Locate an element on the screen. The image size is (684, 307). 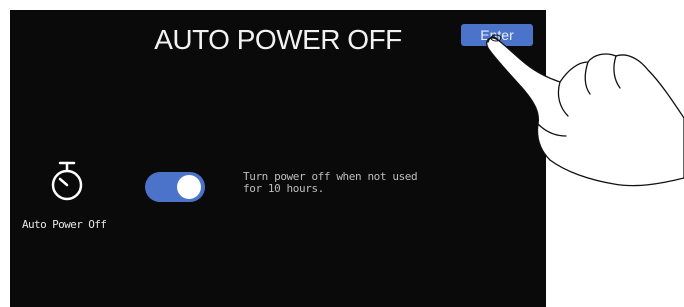
stopwatch-icon is located at coordinates (67, 181).